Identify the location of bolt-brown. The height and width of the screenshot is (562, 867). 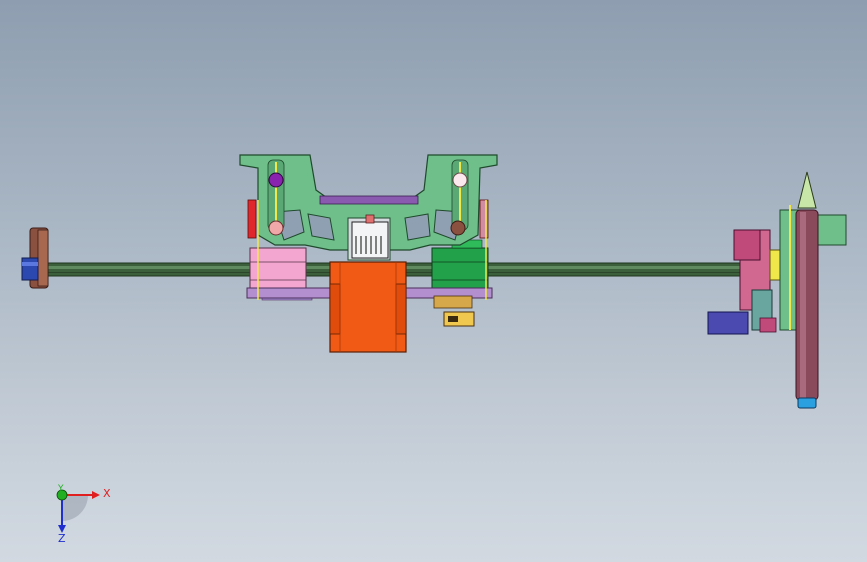
(458, 228).